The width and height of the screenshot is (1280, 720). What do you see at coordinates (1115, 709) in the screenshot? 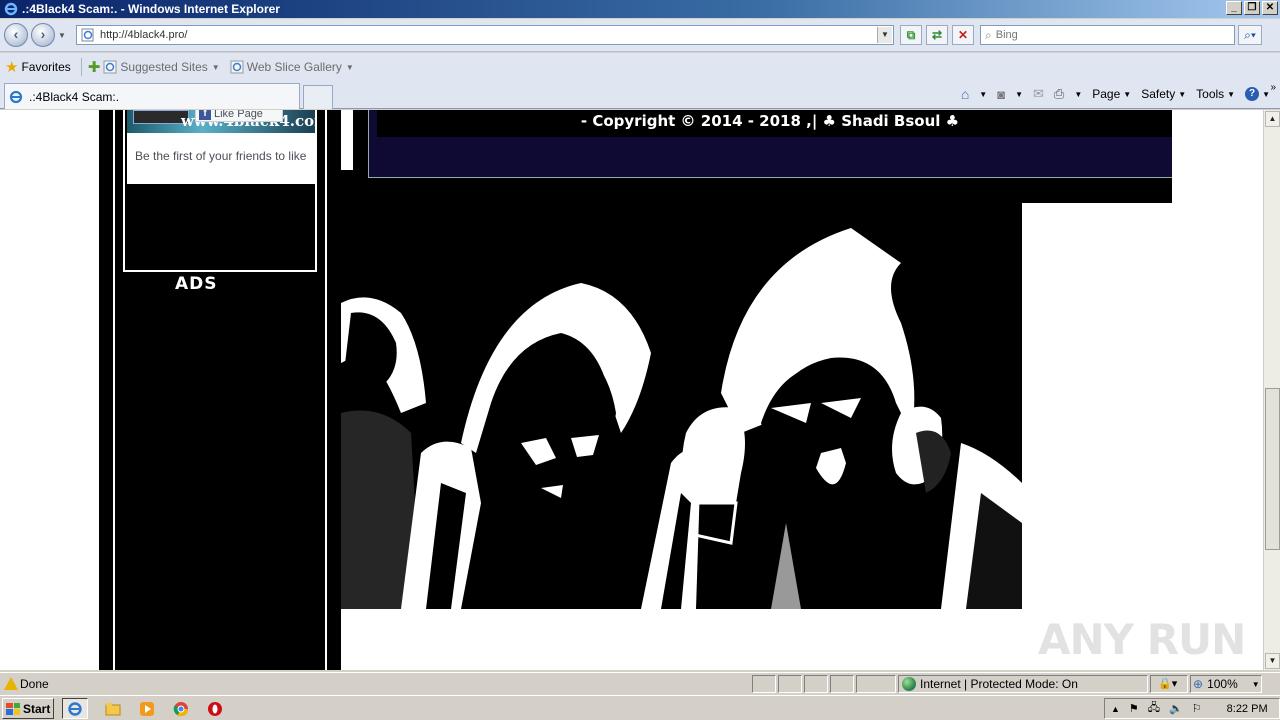
I see `show-hidden-icons-icon: ▲` at bounding box center [1115, 709].